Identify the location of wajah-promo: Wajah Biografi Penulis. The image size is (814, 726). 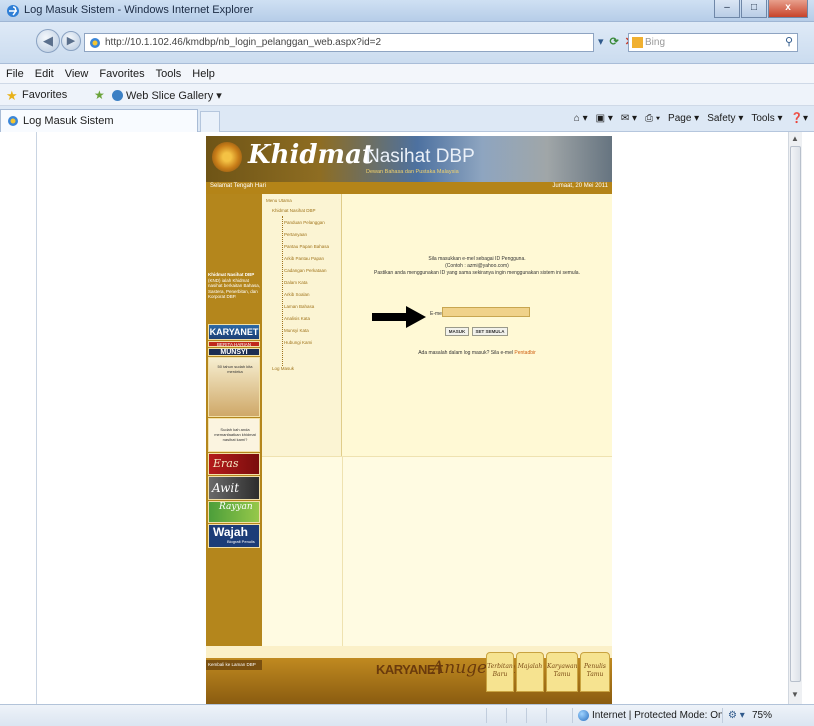
(234, 536).